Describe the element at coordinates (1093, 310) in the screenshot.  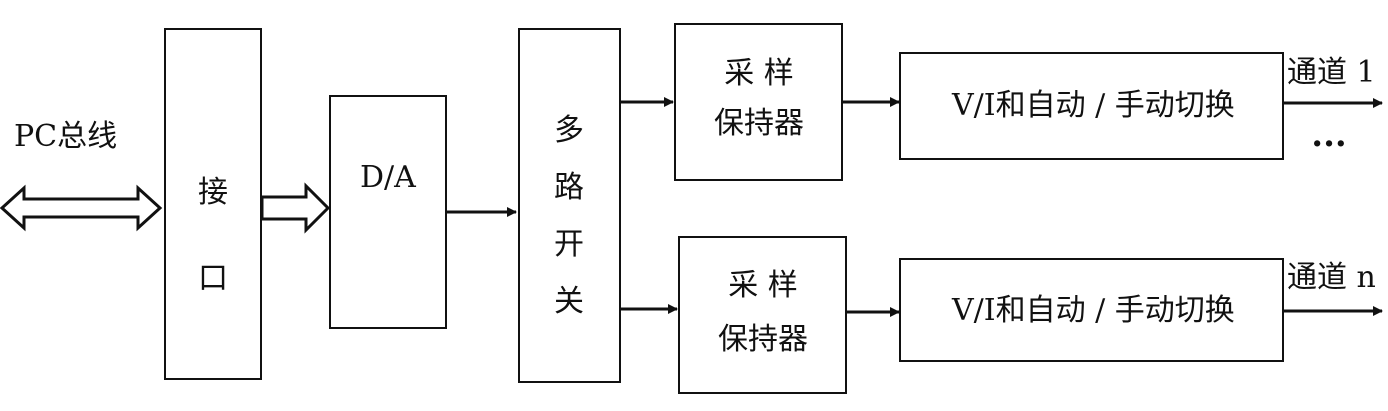
I see `vi-switch-bottom-label: V/I和自动 / 手动切换` at that location.